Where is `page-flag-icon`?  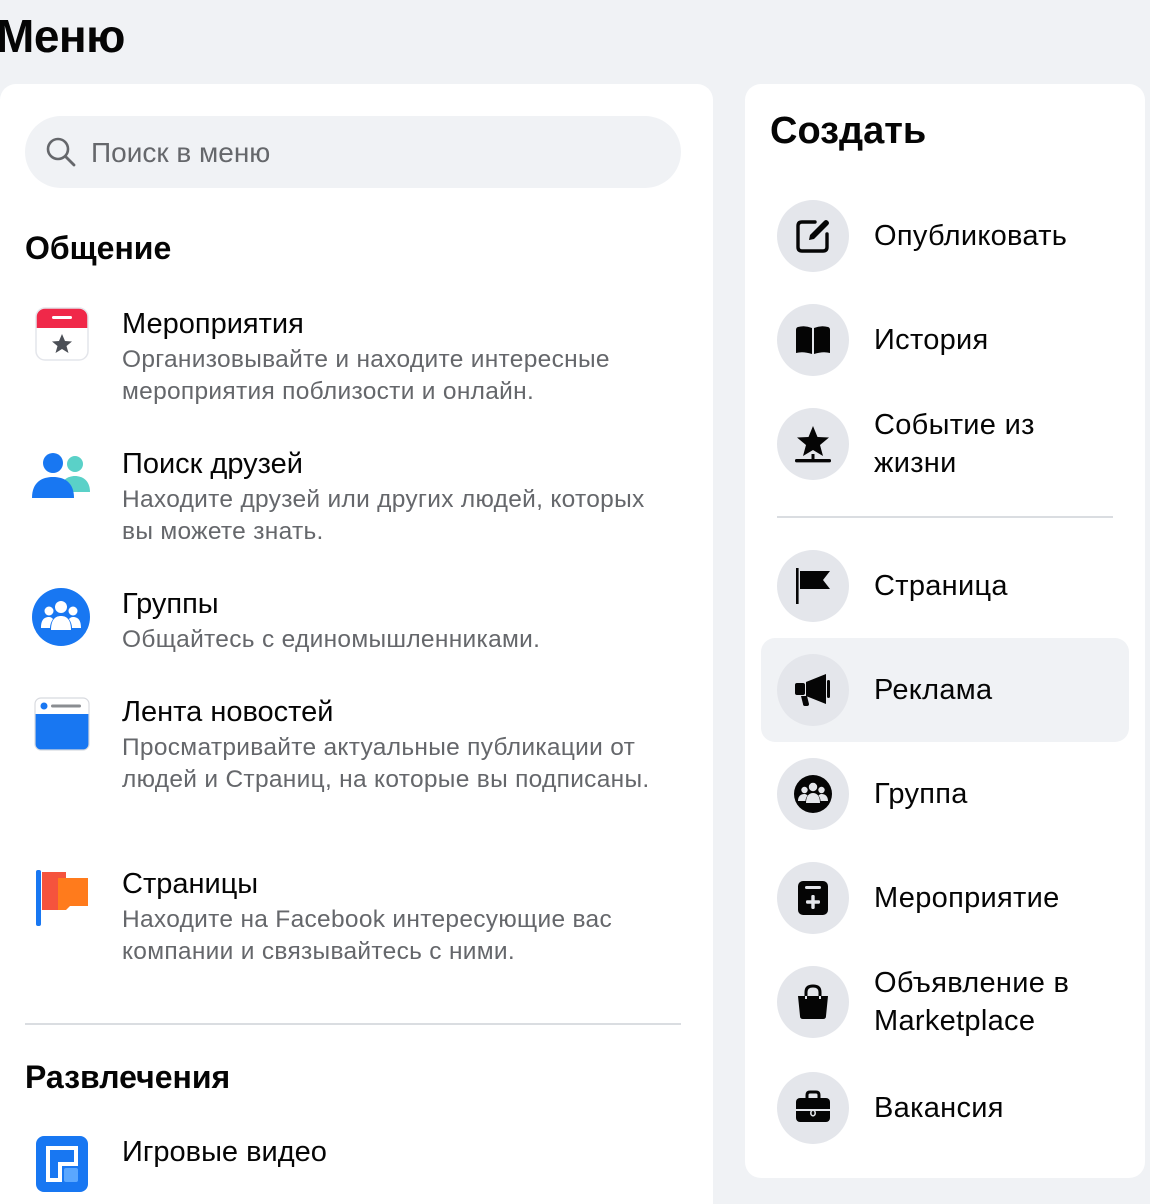
page-flag-icon is located at coordinates (813, 586).